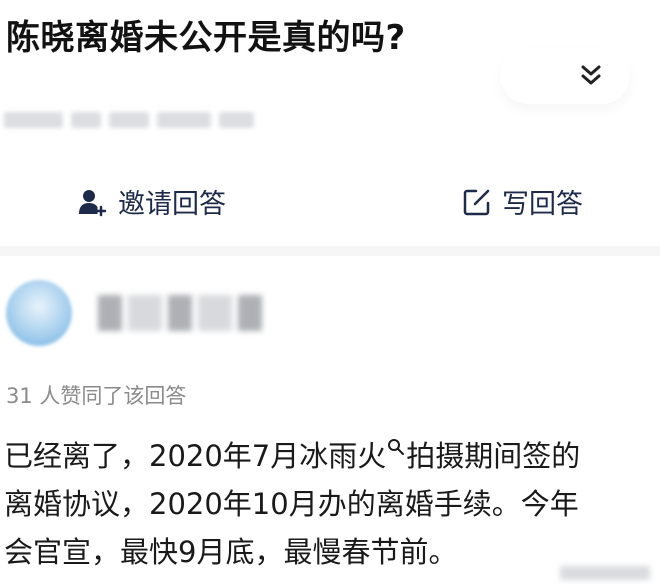 The width and height of the screenshot is (660, 585). Describe the element at coordinates (39, 313) in the screenshot. I see `avatar` at that location.